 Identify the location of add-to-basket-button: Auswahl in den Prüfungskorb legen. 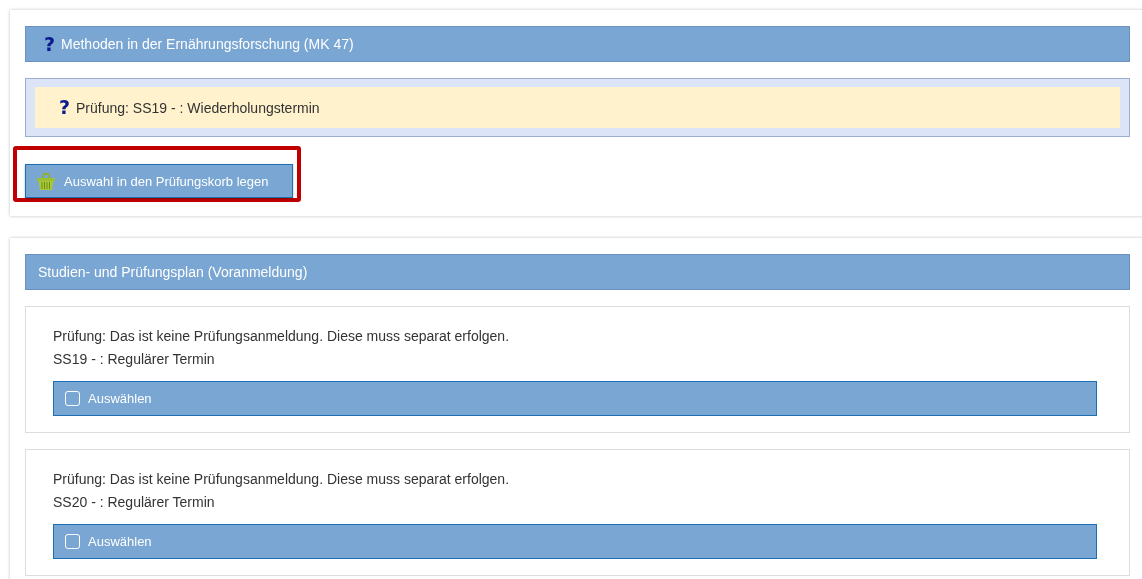
(159, 181).